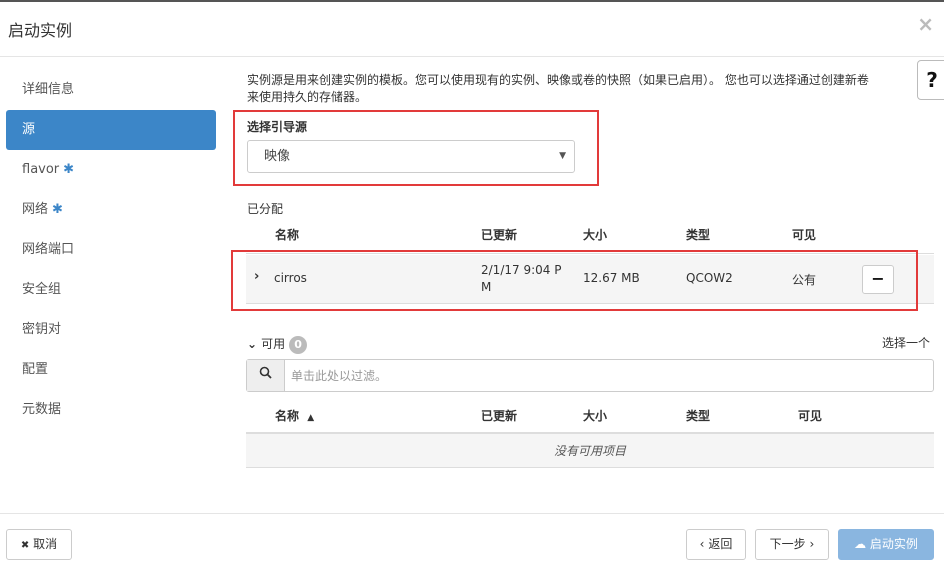  What do you see at coordinates (111, 410) in the screenshot?
I see `sidebar-item-metadata: 元数据` at bounding box center [111, 410].